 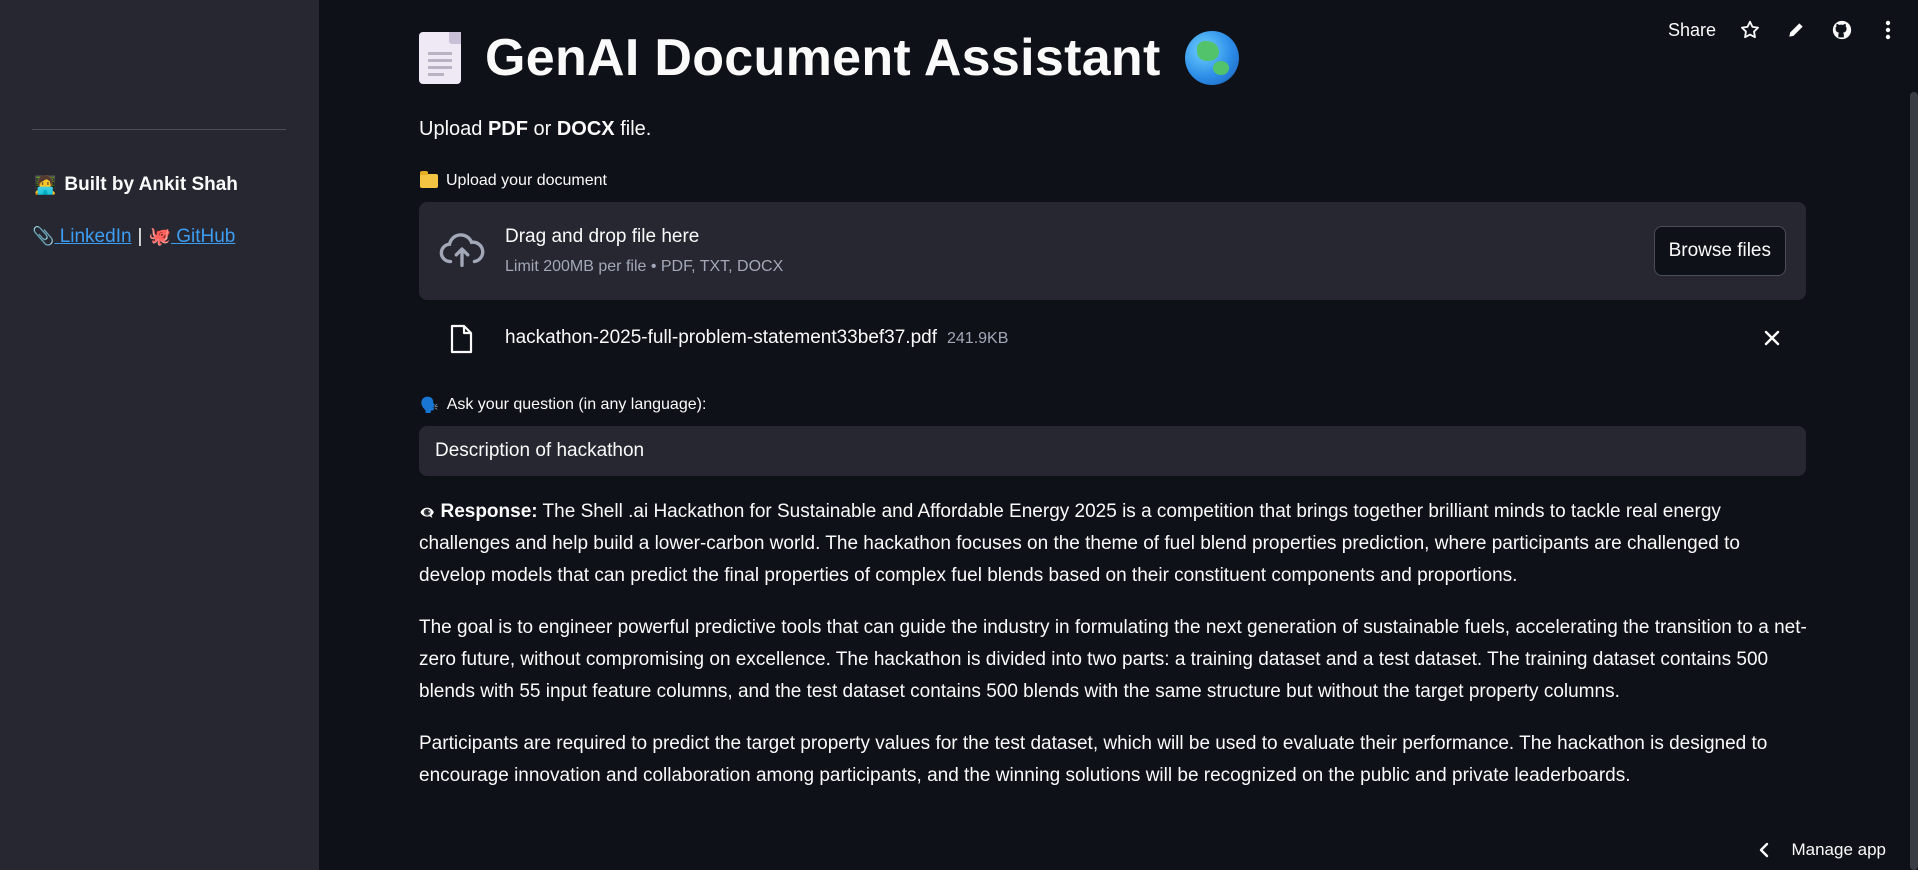 I want to click on github-icon, so click(x=1842, y=30).